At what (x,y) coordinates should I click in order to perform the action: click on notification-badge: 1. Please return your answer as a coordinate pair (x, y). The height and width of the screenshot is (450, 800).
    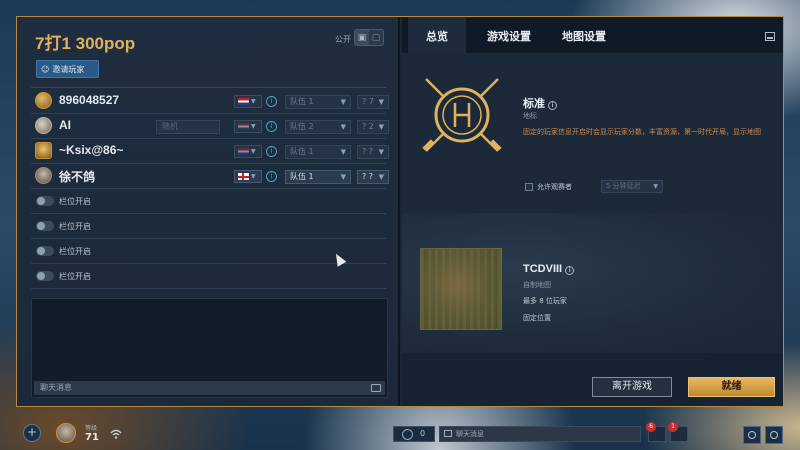
    Looking at the image, I should click on (673, 427).